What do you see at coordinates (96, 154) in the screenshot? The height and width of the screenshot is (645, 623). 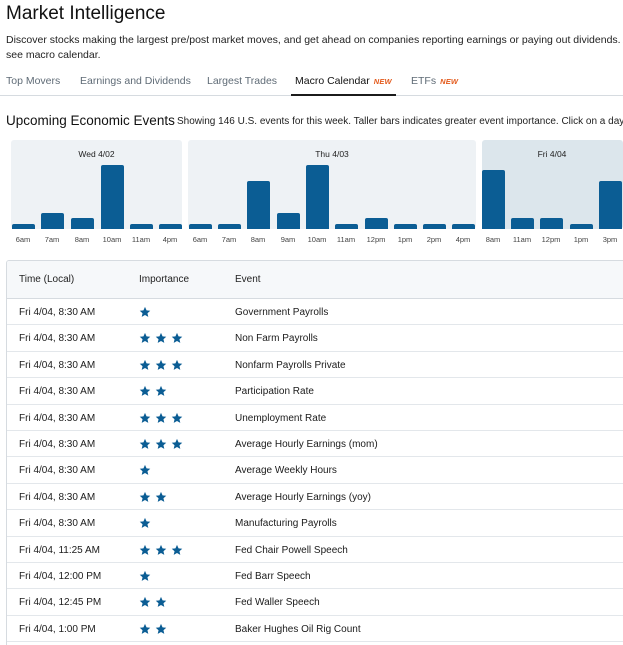 I see `day-label: Wed 4/02` at bounding box center [96, 154].